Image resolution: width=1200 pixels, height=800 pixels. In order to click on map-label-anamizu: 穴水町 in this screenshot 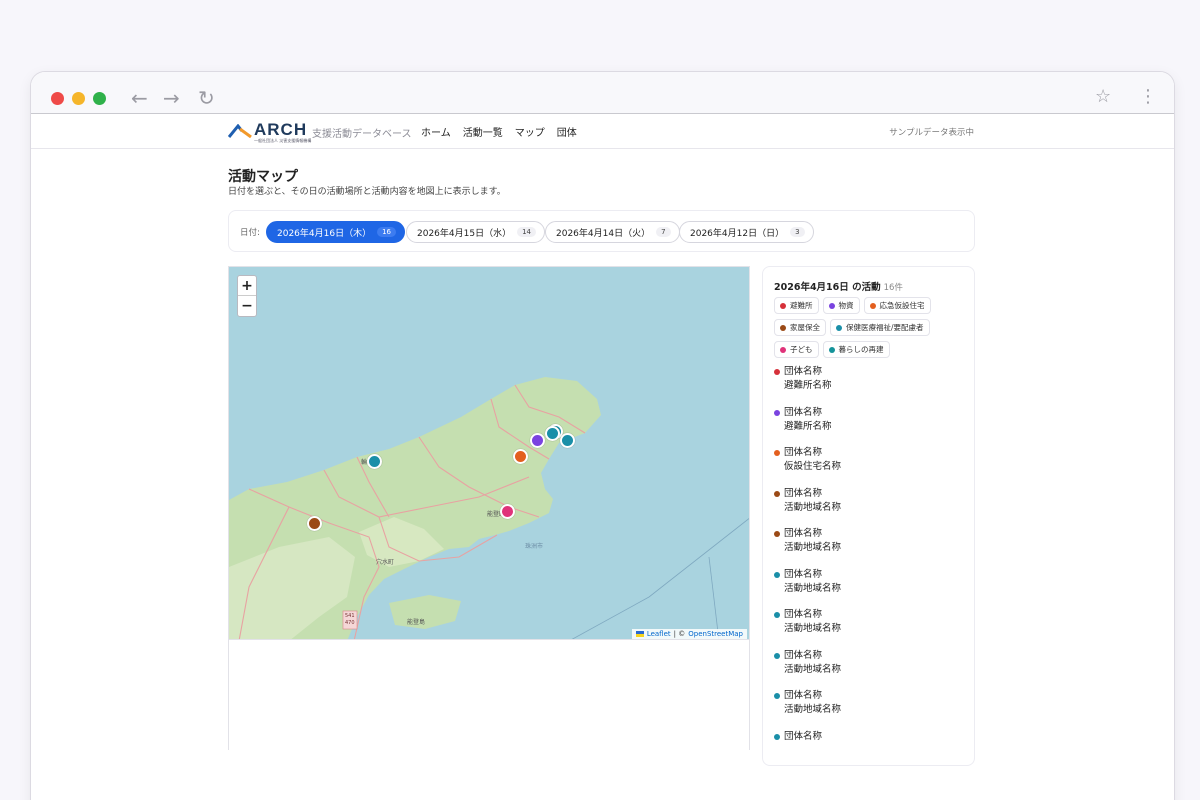, I will do `click(385, 562)`.